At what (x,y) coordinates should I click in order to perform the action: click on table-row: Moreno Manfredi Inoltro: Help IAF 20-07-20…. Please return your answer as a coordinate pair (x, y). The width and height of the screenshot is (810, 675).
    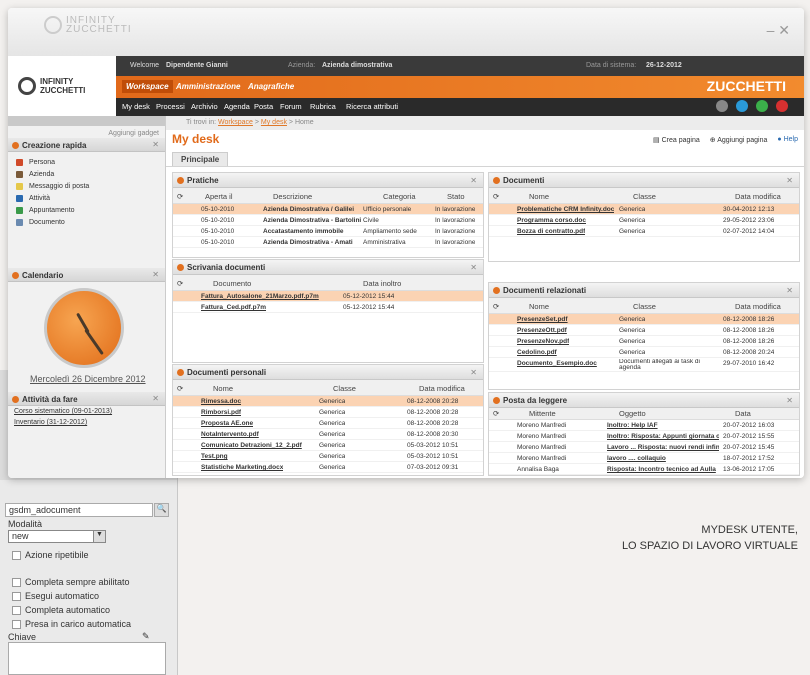
    Looking at the image, I should click on (644, 425).